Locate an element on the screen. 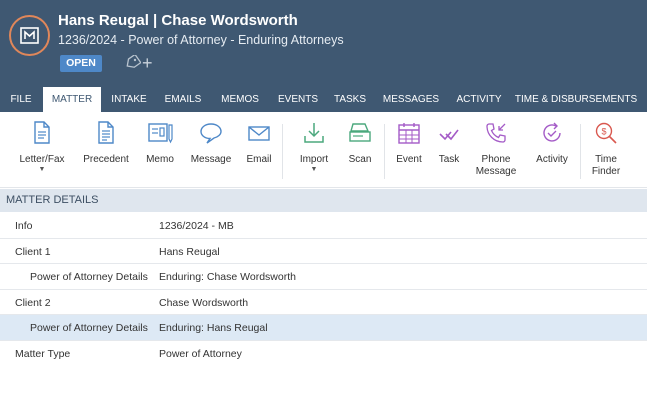 This screenshot has height=420, width=647. matter-logo-icon is located at coordinates (29, 35).